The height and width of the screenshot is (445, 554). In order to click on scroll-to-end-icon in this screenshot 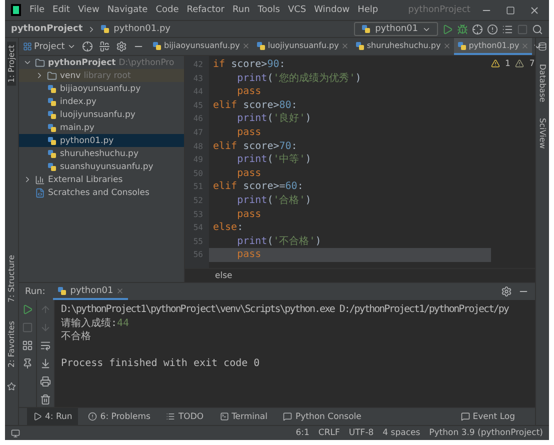, I will do `click(45, 363)`.